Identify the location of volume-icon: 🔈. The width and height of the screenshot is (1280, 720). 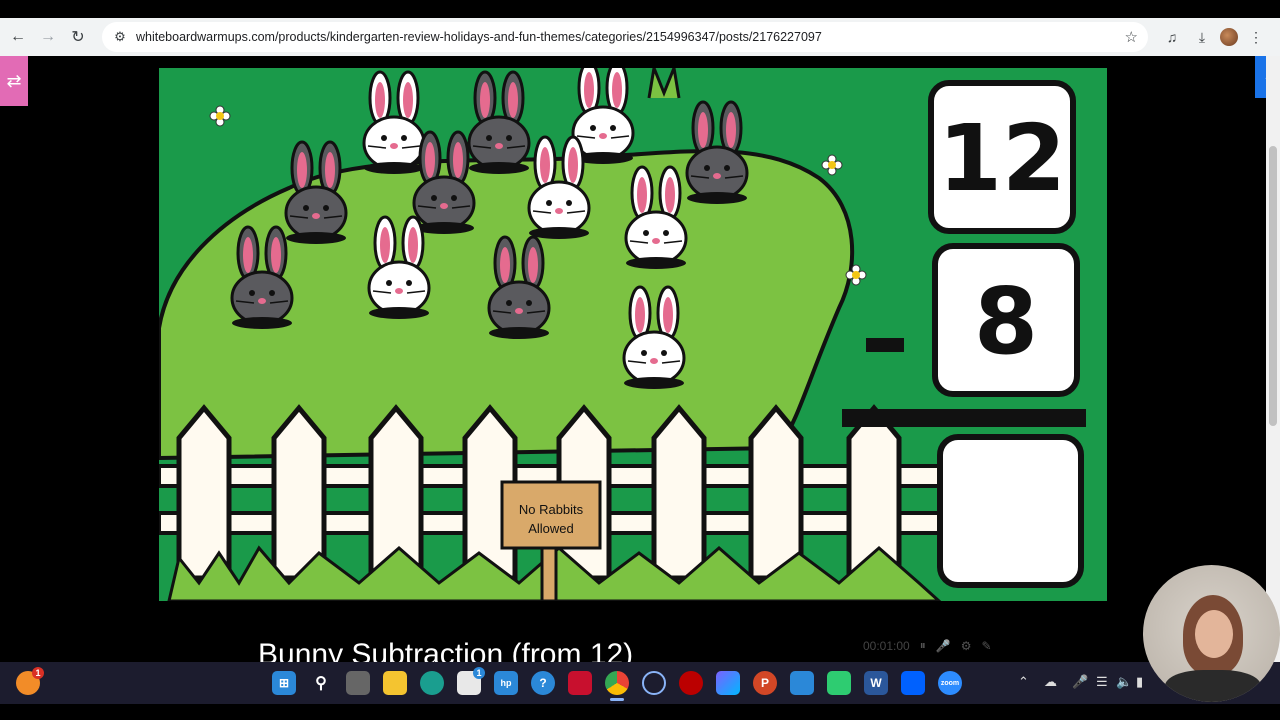
(1124, 682).